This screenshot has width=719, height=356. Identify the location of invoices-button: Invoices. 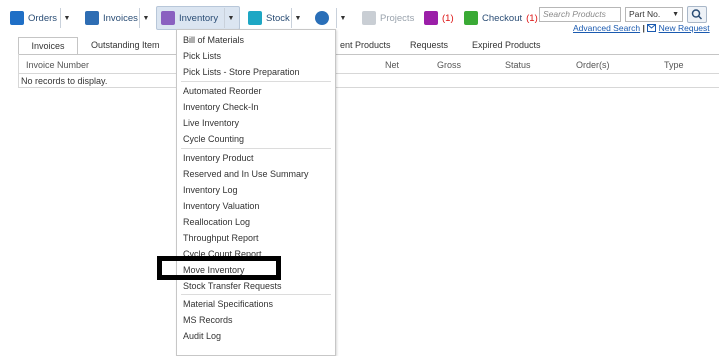
(111, 18).